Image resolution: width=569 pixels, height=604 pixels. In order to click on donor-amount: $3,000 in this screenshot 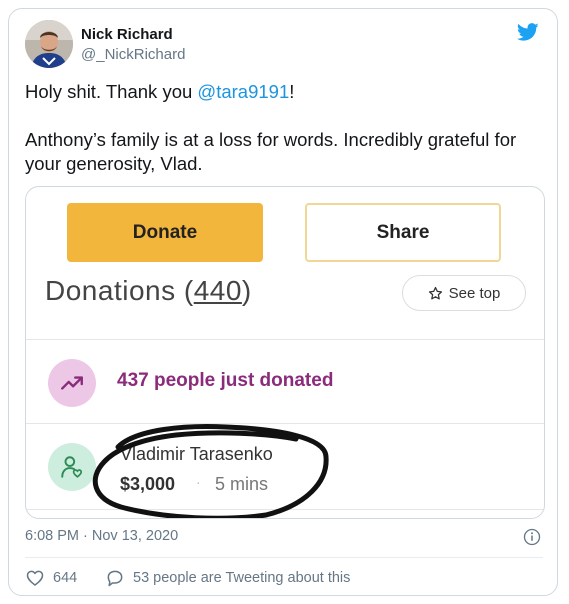, I will do `click(148, 484)`.